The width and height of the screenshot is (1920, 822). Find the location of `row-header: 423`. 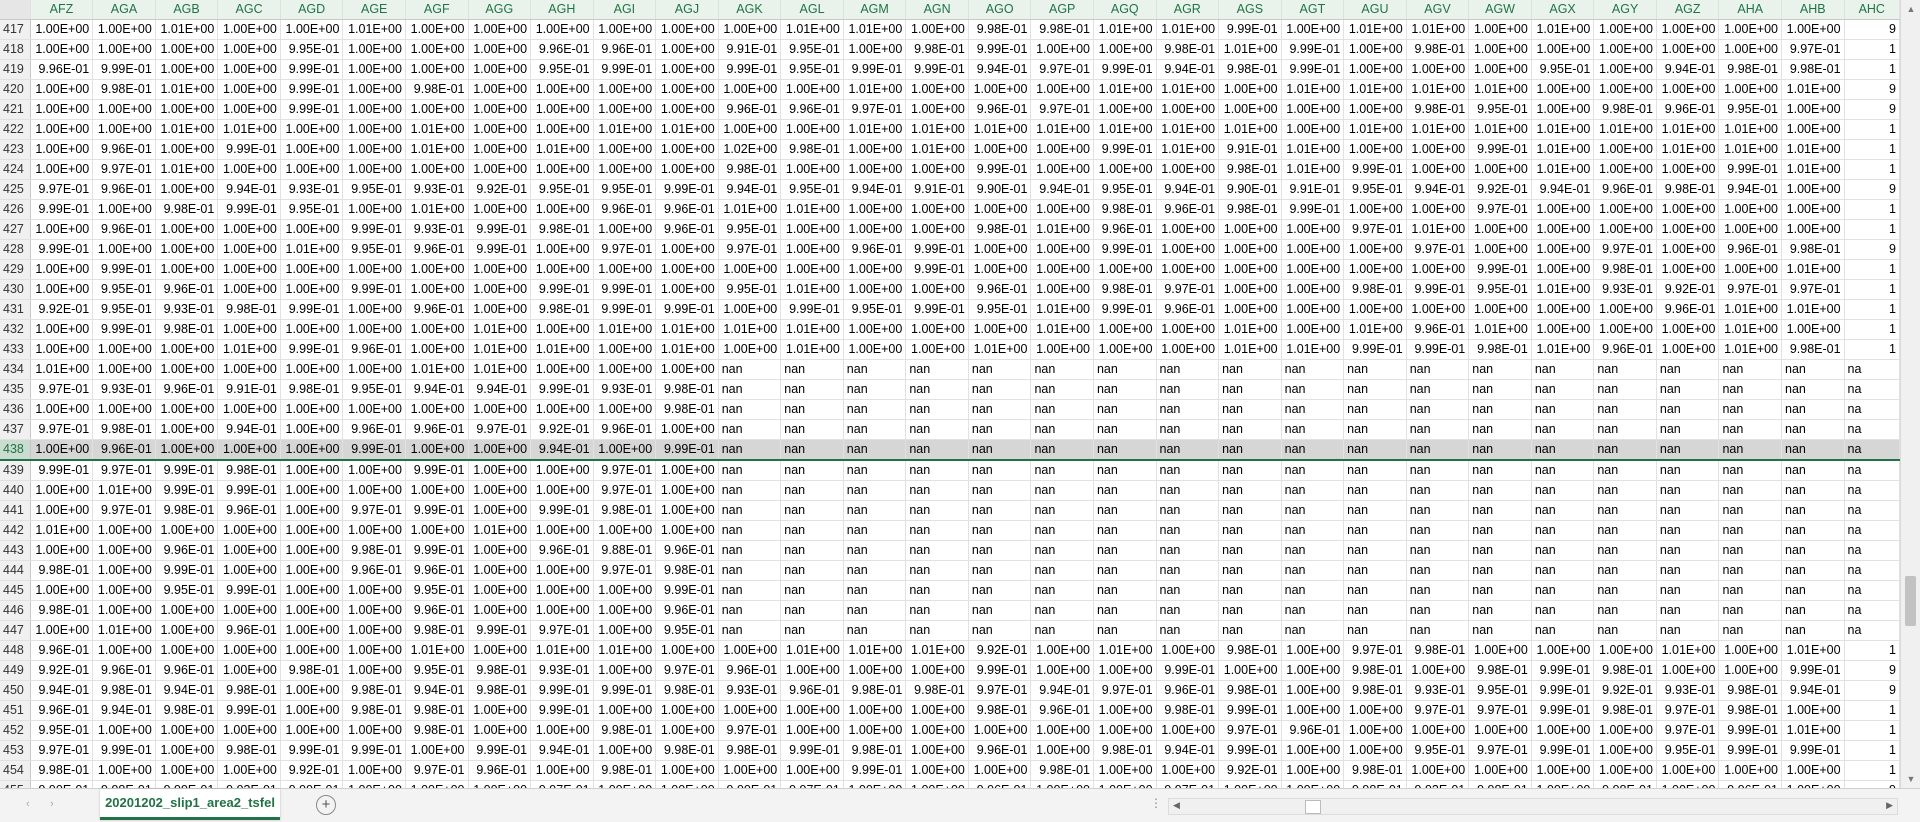

row-header: 423 is located at coordinates (15, 149).